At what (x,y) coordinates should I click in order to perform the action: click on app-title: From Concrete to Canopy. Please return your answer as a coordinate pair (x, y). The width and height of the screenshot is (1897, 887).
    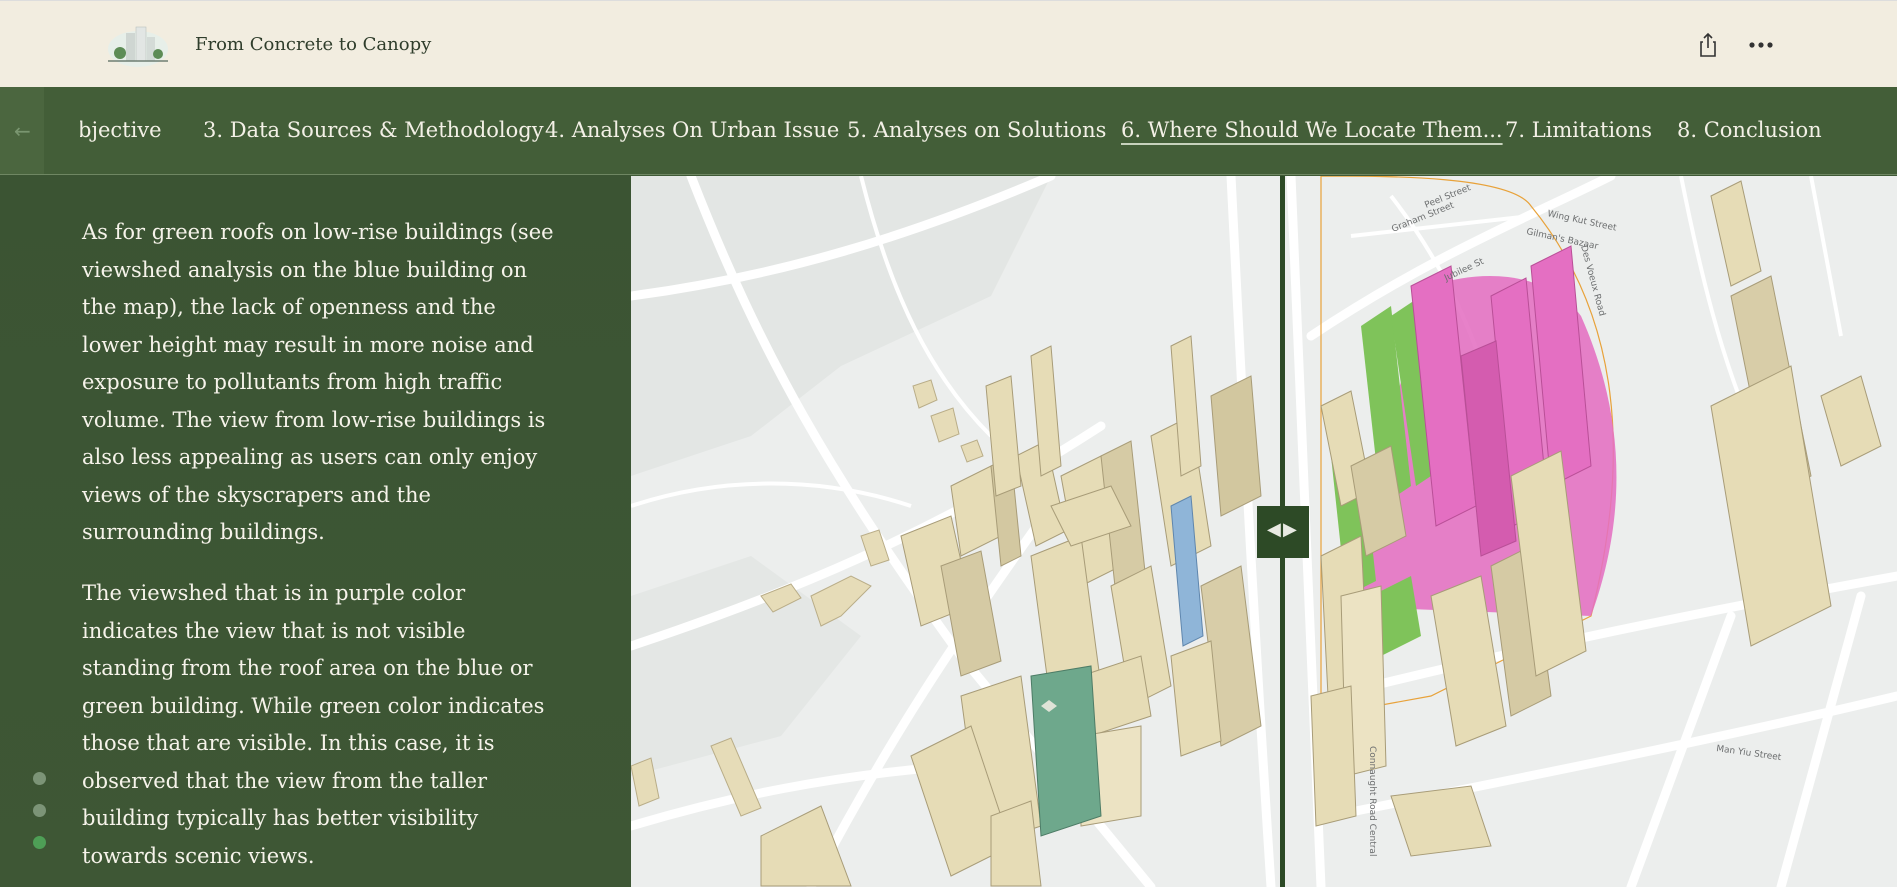
    Looking at the image, I should click on (313, 44).